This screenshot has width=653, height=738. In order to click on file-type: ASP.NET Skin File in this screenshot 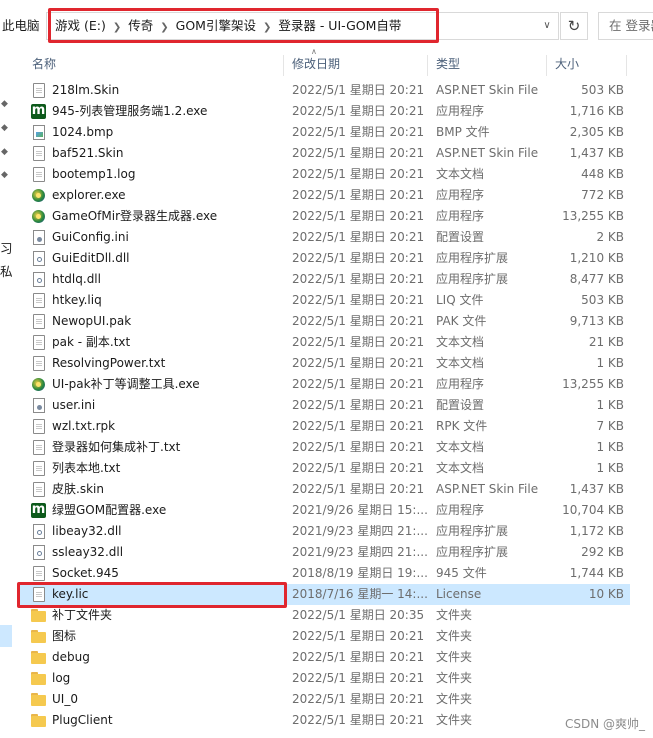, I will do `click(487, 90)`.